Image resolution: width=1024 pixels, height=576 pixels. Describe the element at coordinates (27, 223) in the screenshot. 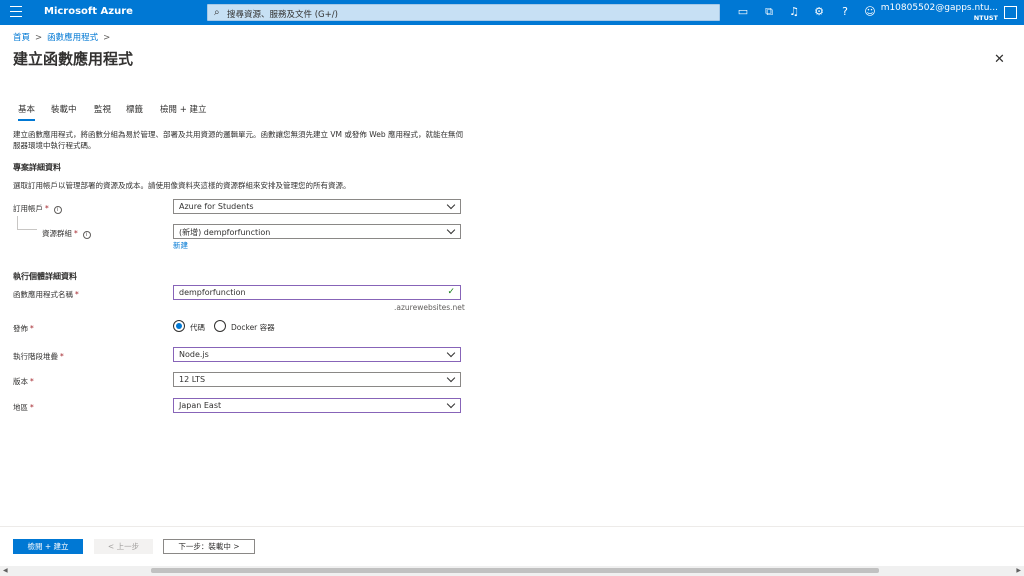

I see `tree-connector` at that location.